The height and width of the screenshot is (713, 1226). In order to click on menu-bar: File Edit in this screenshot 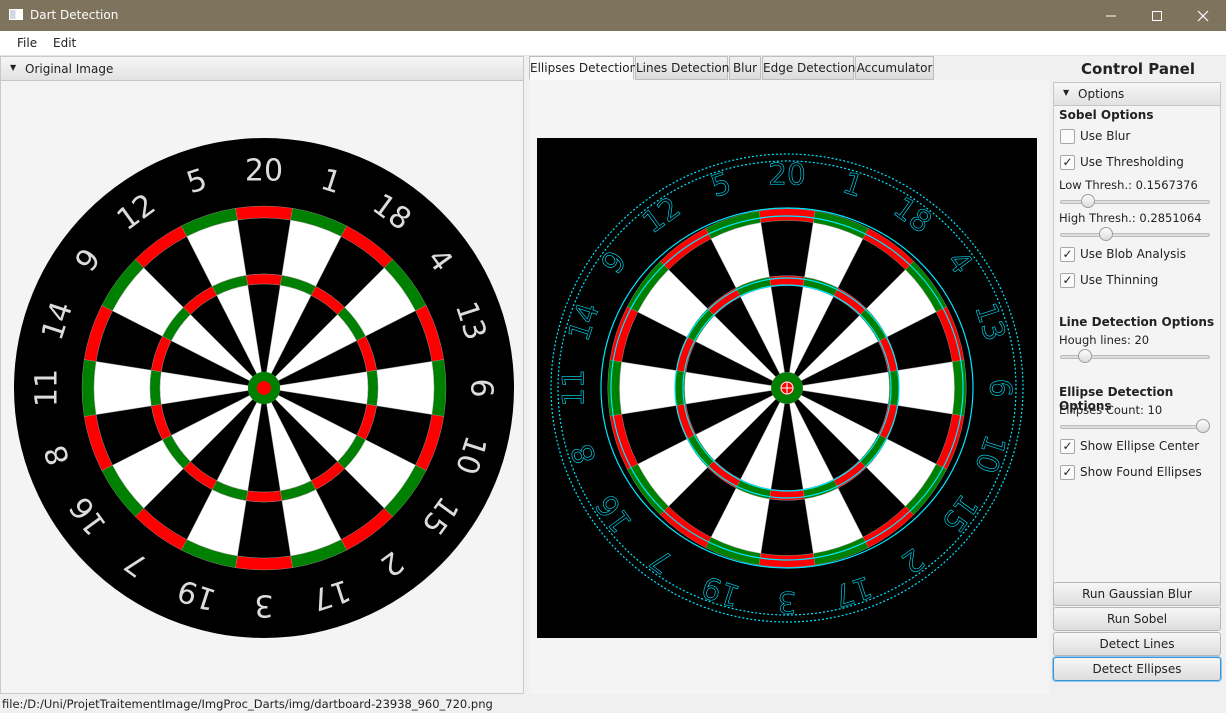, I will do `click(613, 43)`.